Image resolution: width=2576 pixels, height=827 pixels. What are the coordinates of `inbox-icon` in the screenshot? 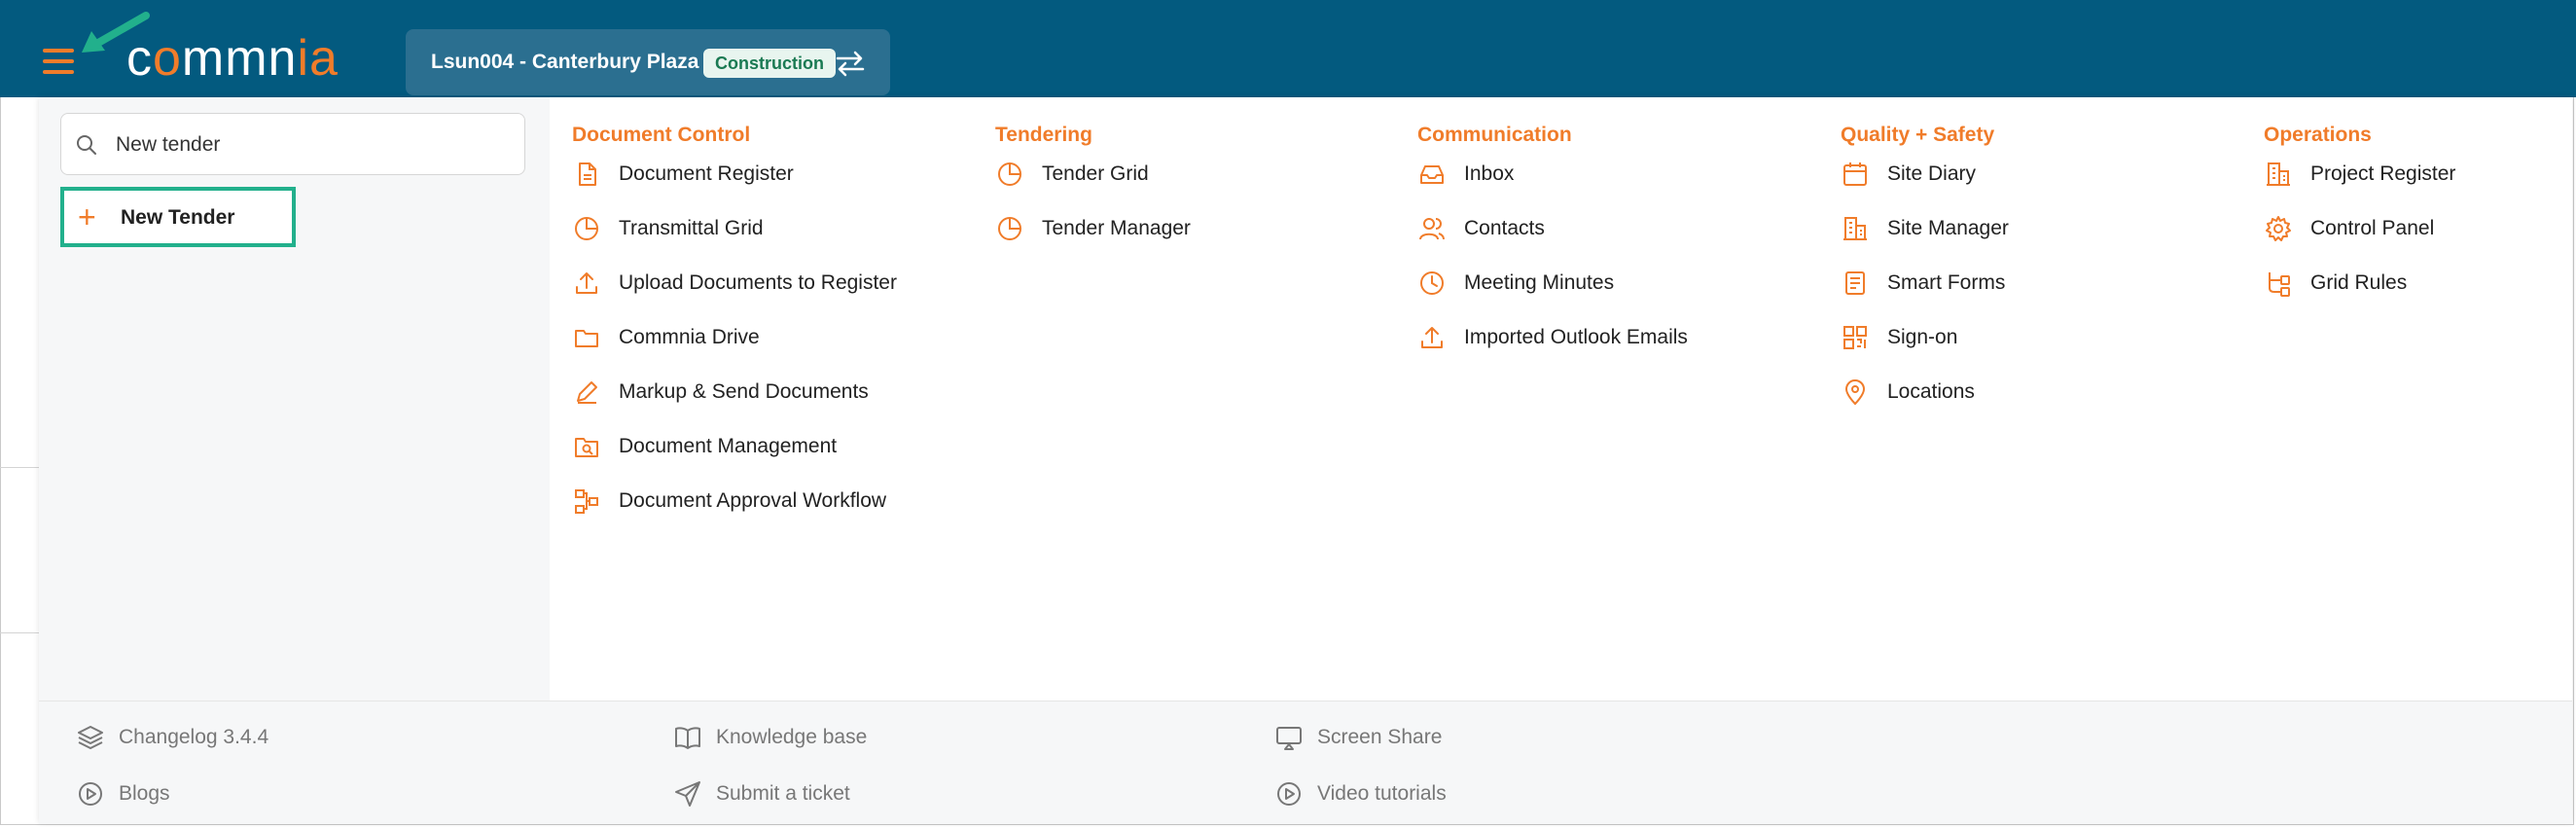 It's located at (1432, 174).